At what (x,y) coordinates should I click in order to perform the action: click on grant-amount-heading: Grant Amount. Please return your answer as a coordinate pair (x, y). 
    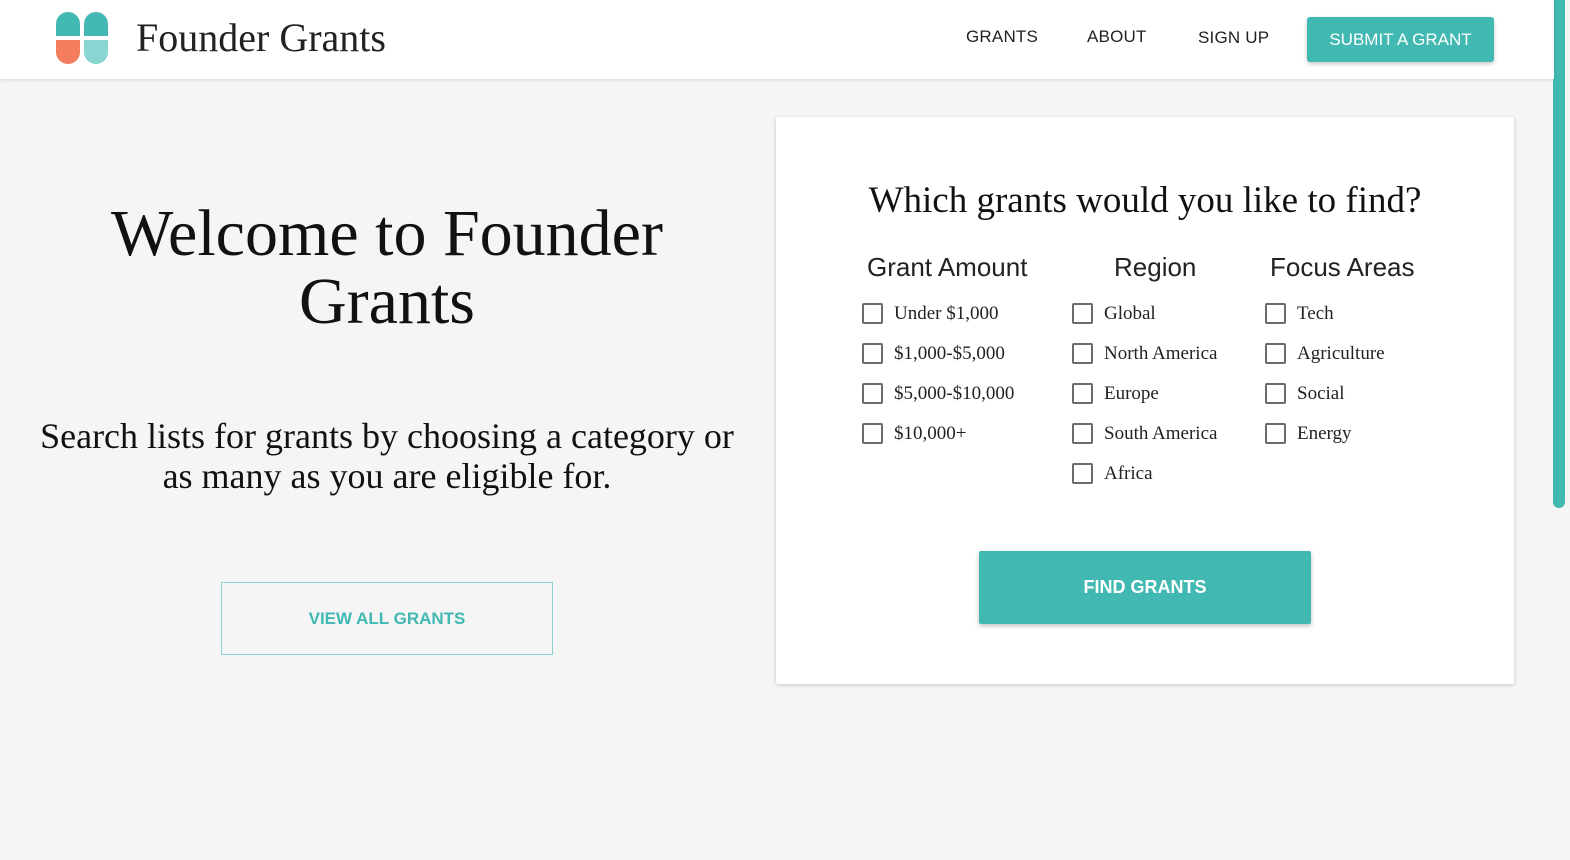
    Looking at the image, I should click on (947, 267).